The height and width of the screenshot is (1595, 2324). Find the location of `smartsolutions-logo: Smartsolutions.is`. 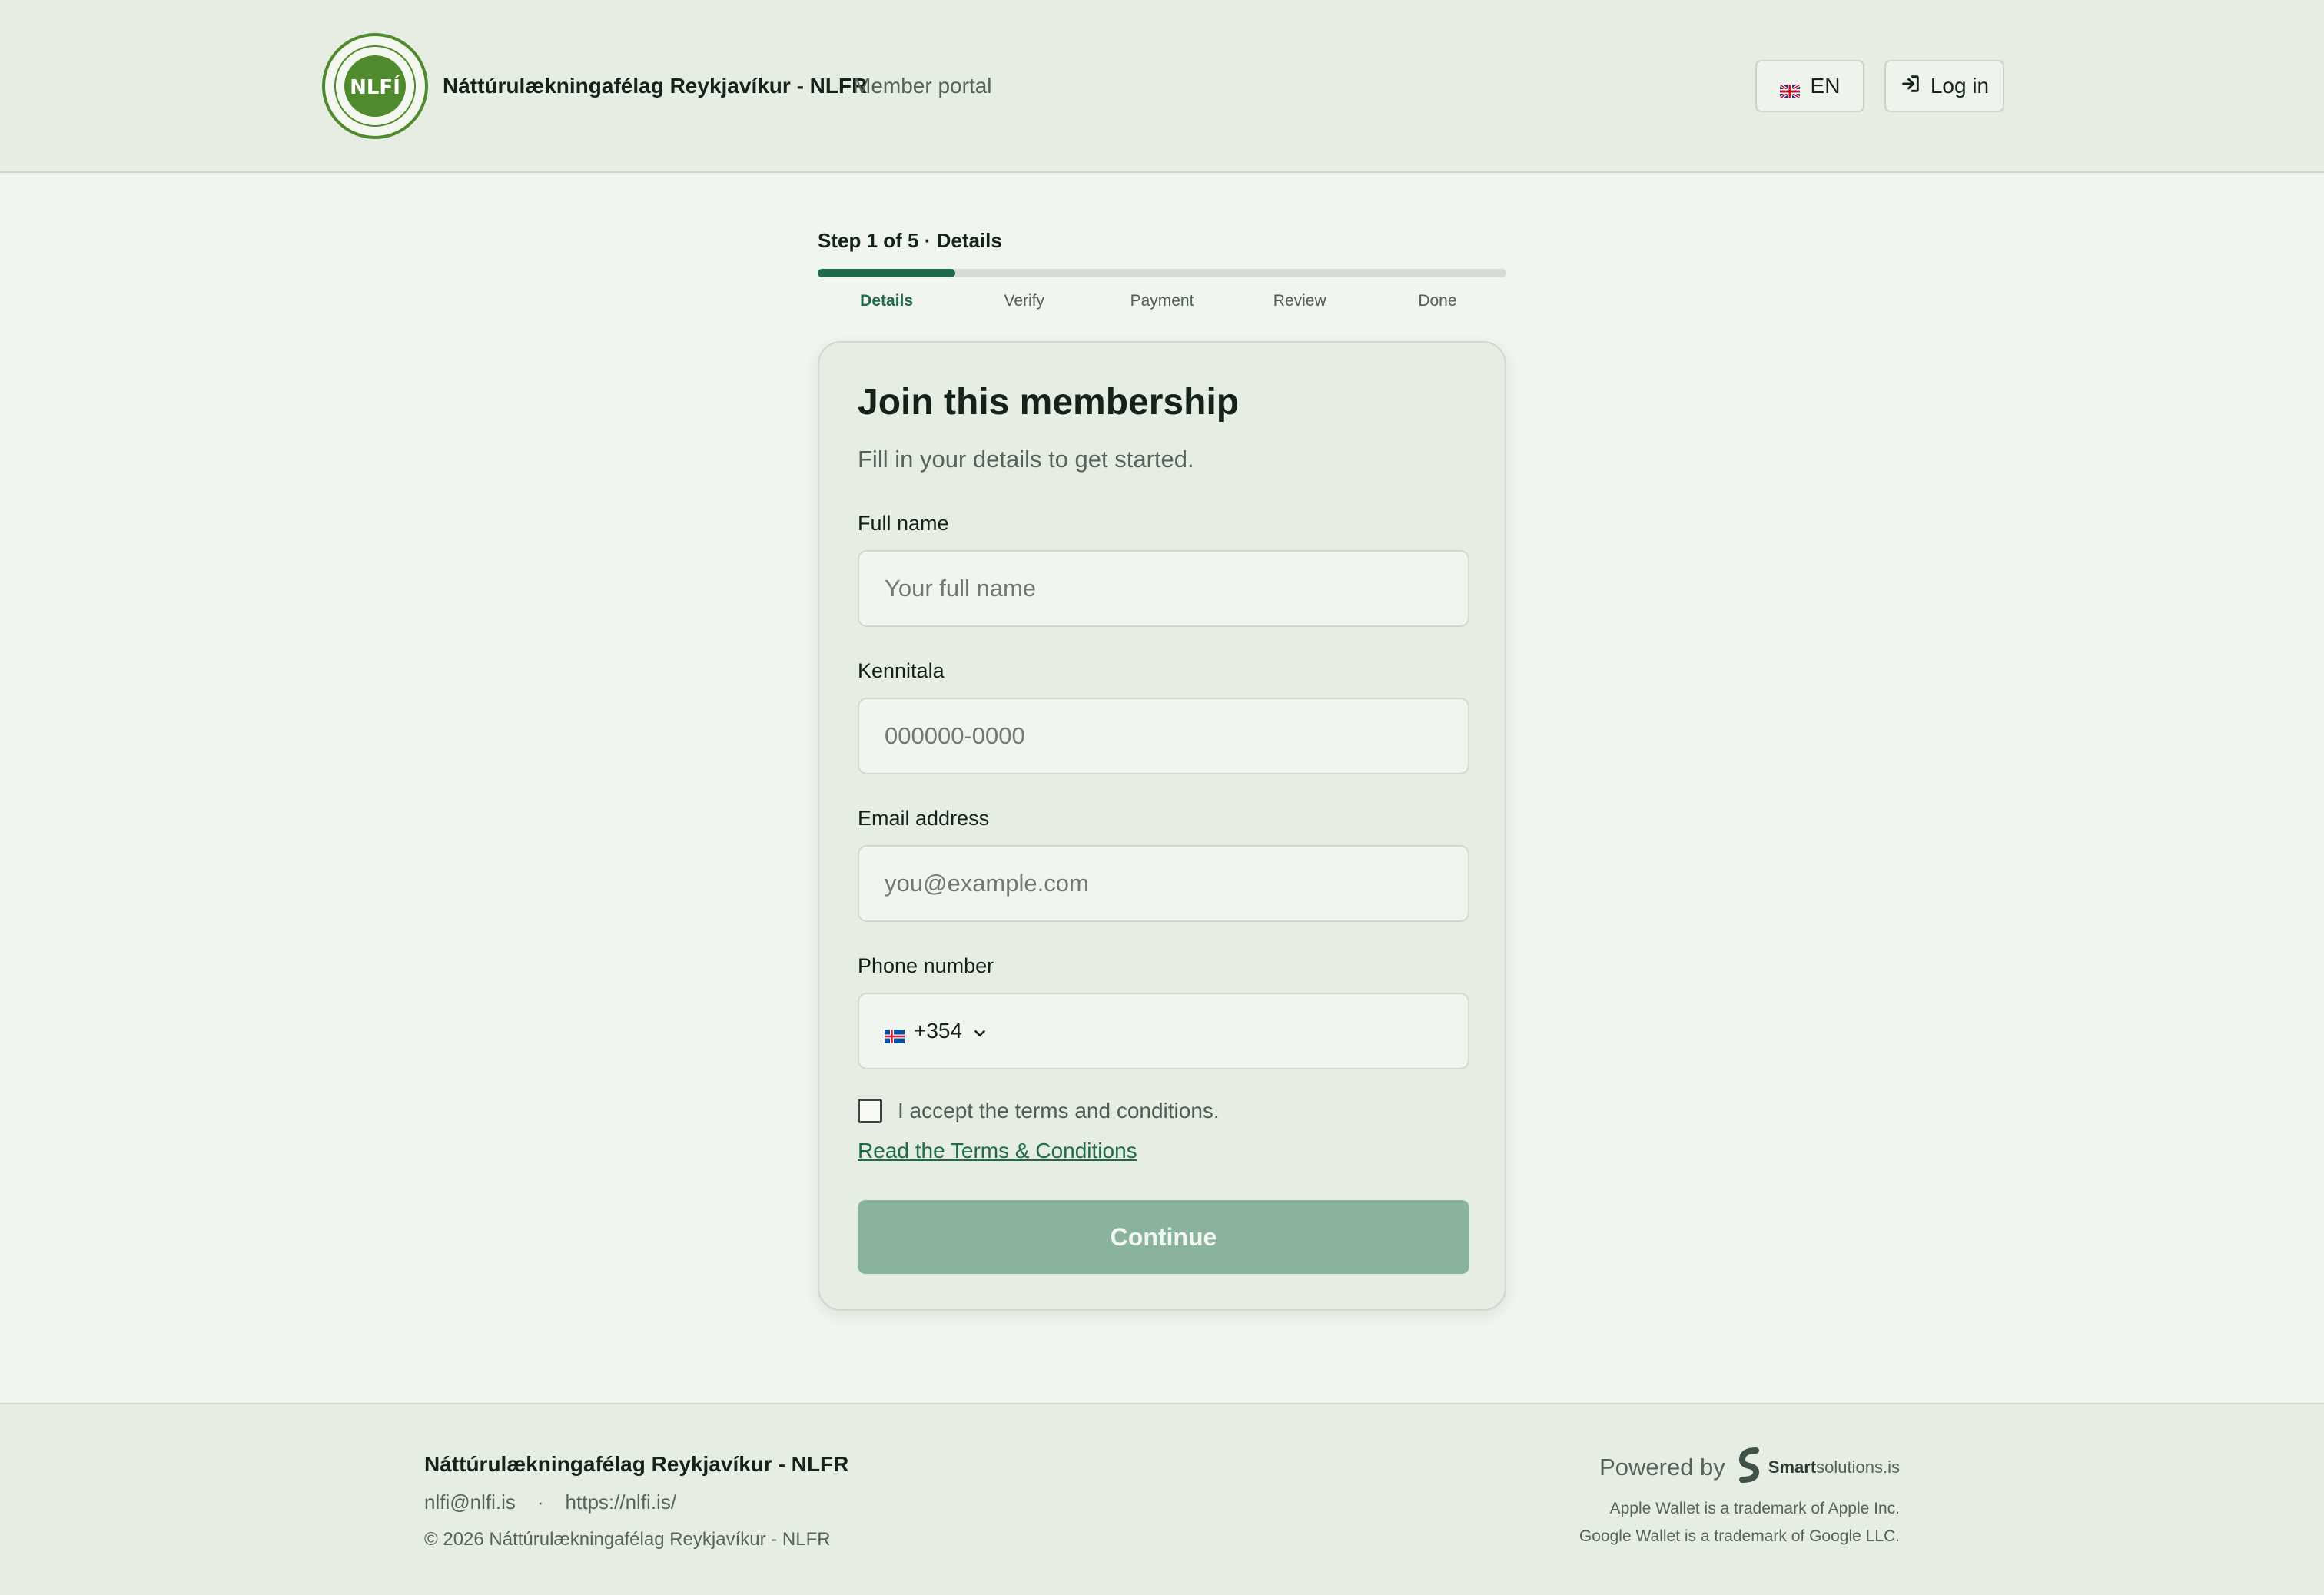

smartsolutions-logo: Smartsolutions.is is located at coordinates (1818, 1467).